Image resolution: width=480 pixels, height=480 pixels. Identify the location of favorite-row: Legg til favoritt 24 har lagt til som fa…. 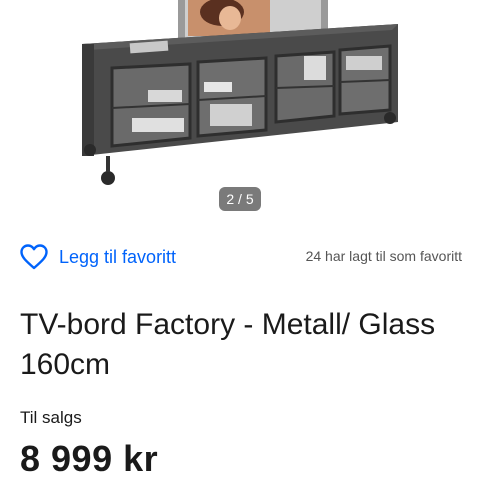
(241, 257).